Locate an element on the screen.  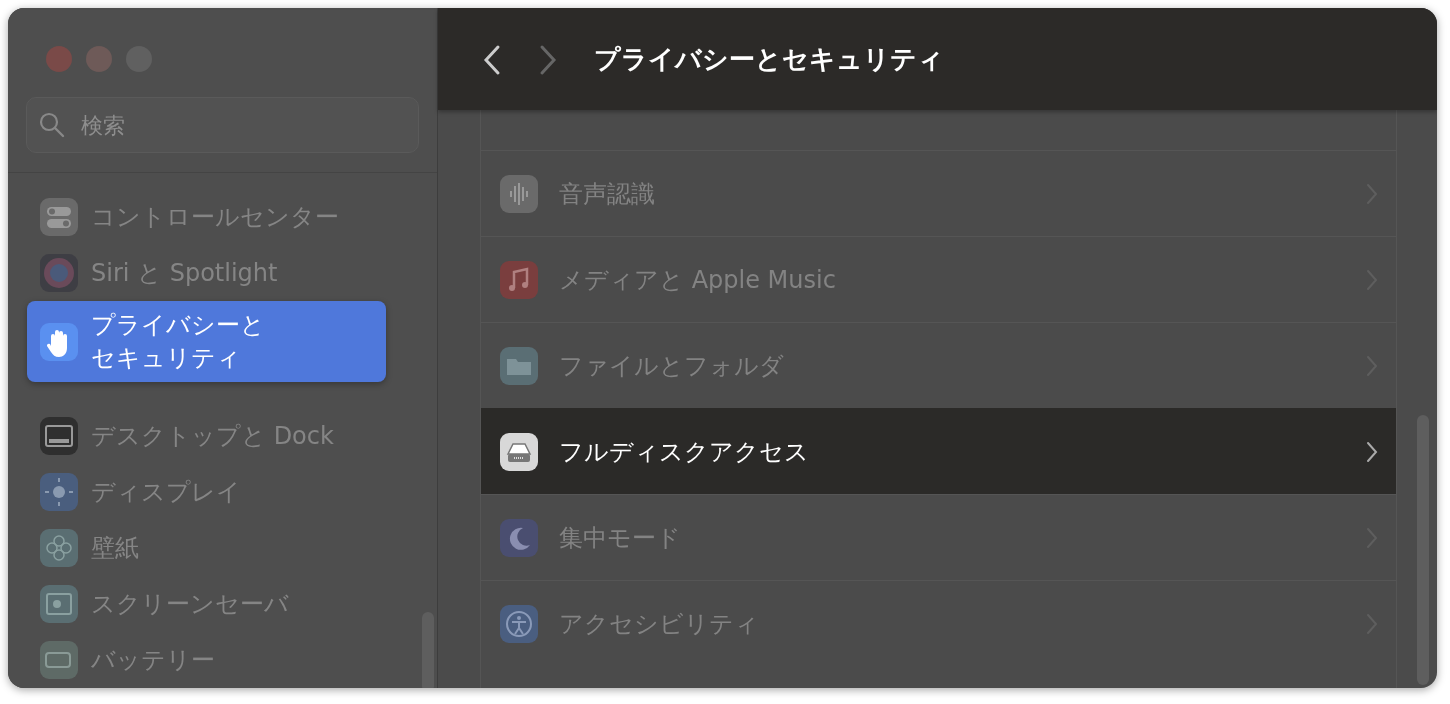
chevron-left-icon is located at coordinates (492, 60).